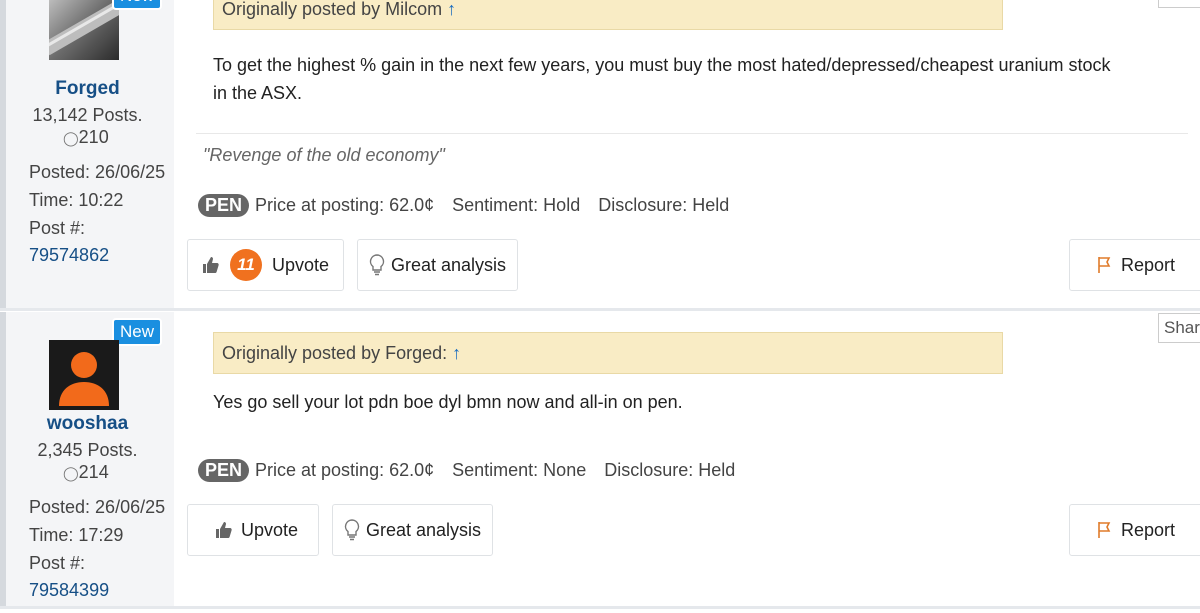  Describe the element at coordinates (608, 15) in the screenshot. I see `quote-header: Originally posted by Milcom ↑` at that location.